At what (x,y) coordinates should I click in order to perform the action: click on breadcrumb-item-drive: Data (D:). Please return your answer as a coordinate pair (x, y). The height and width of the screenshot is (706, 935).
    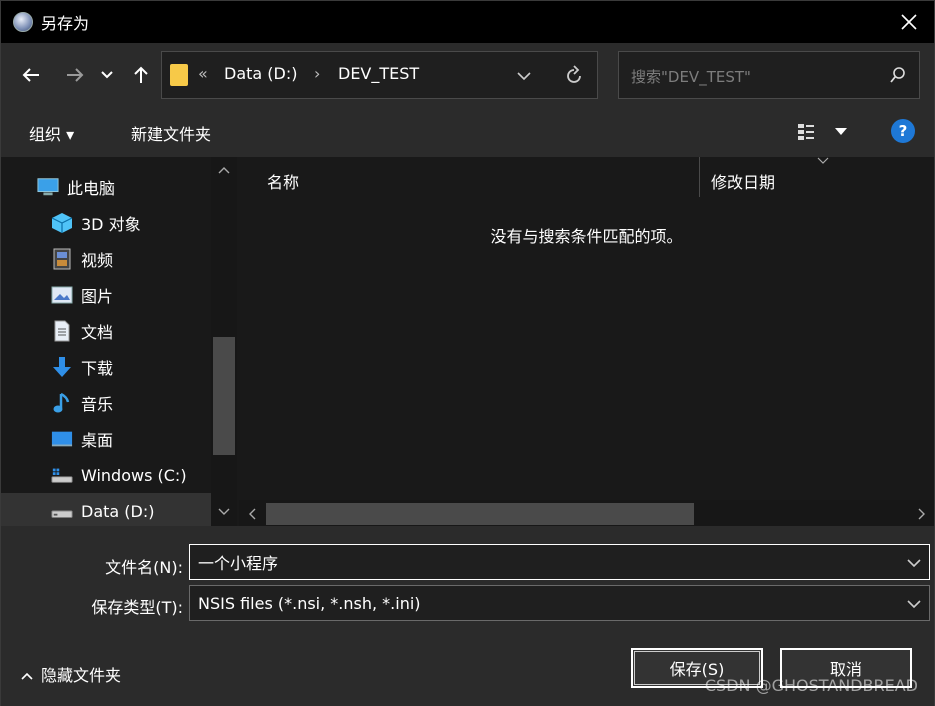
    Looking at the image, I should click on (260, 73).